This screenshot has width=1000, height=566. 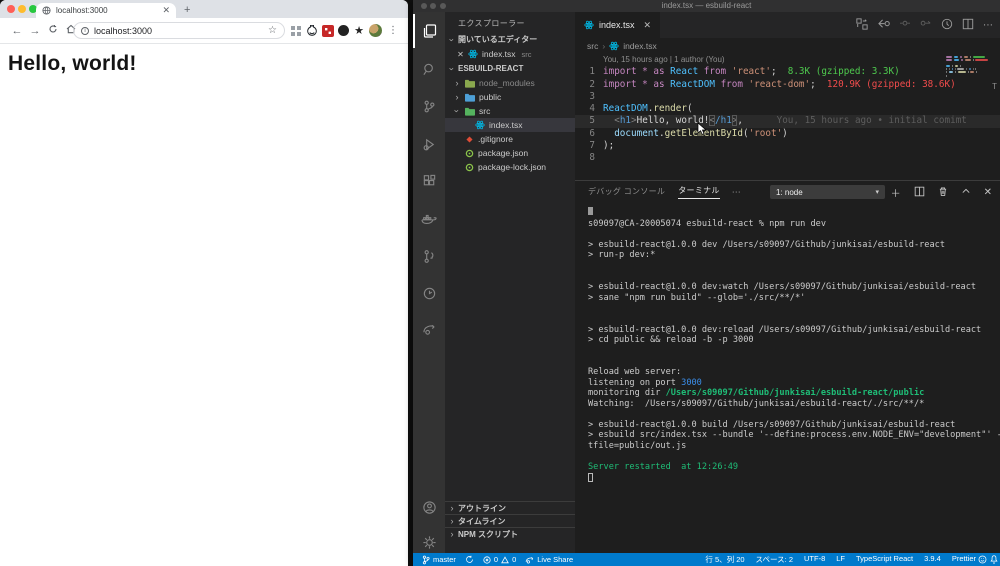 I want to click on explorer-icon, so click(x=429, y=31).